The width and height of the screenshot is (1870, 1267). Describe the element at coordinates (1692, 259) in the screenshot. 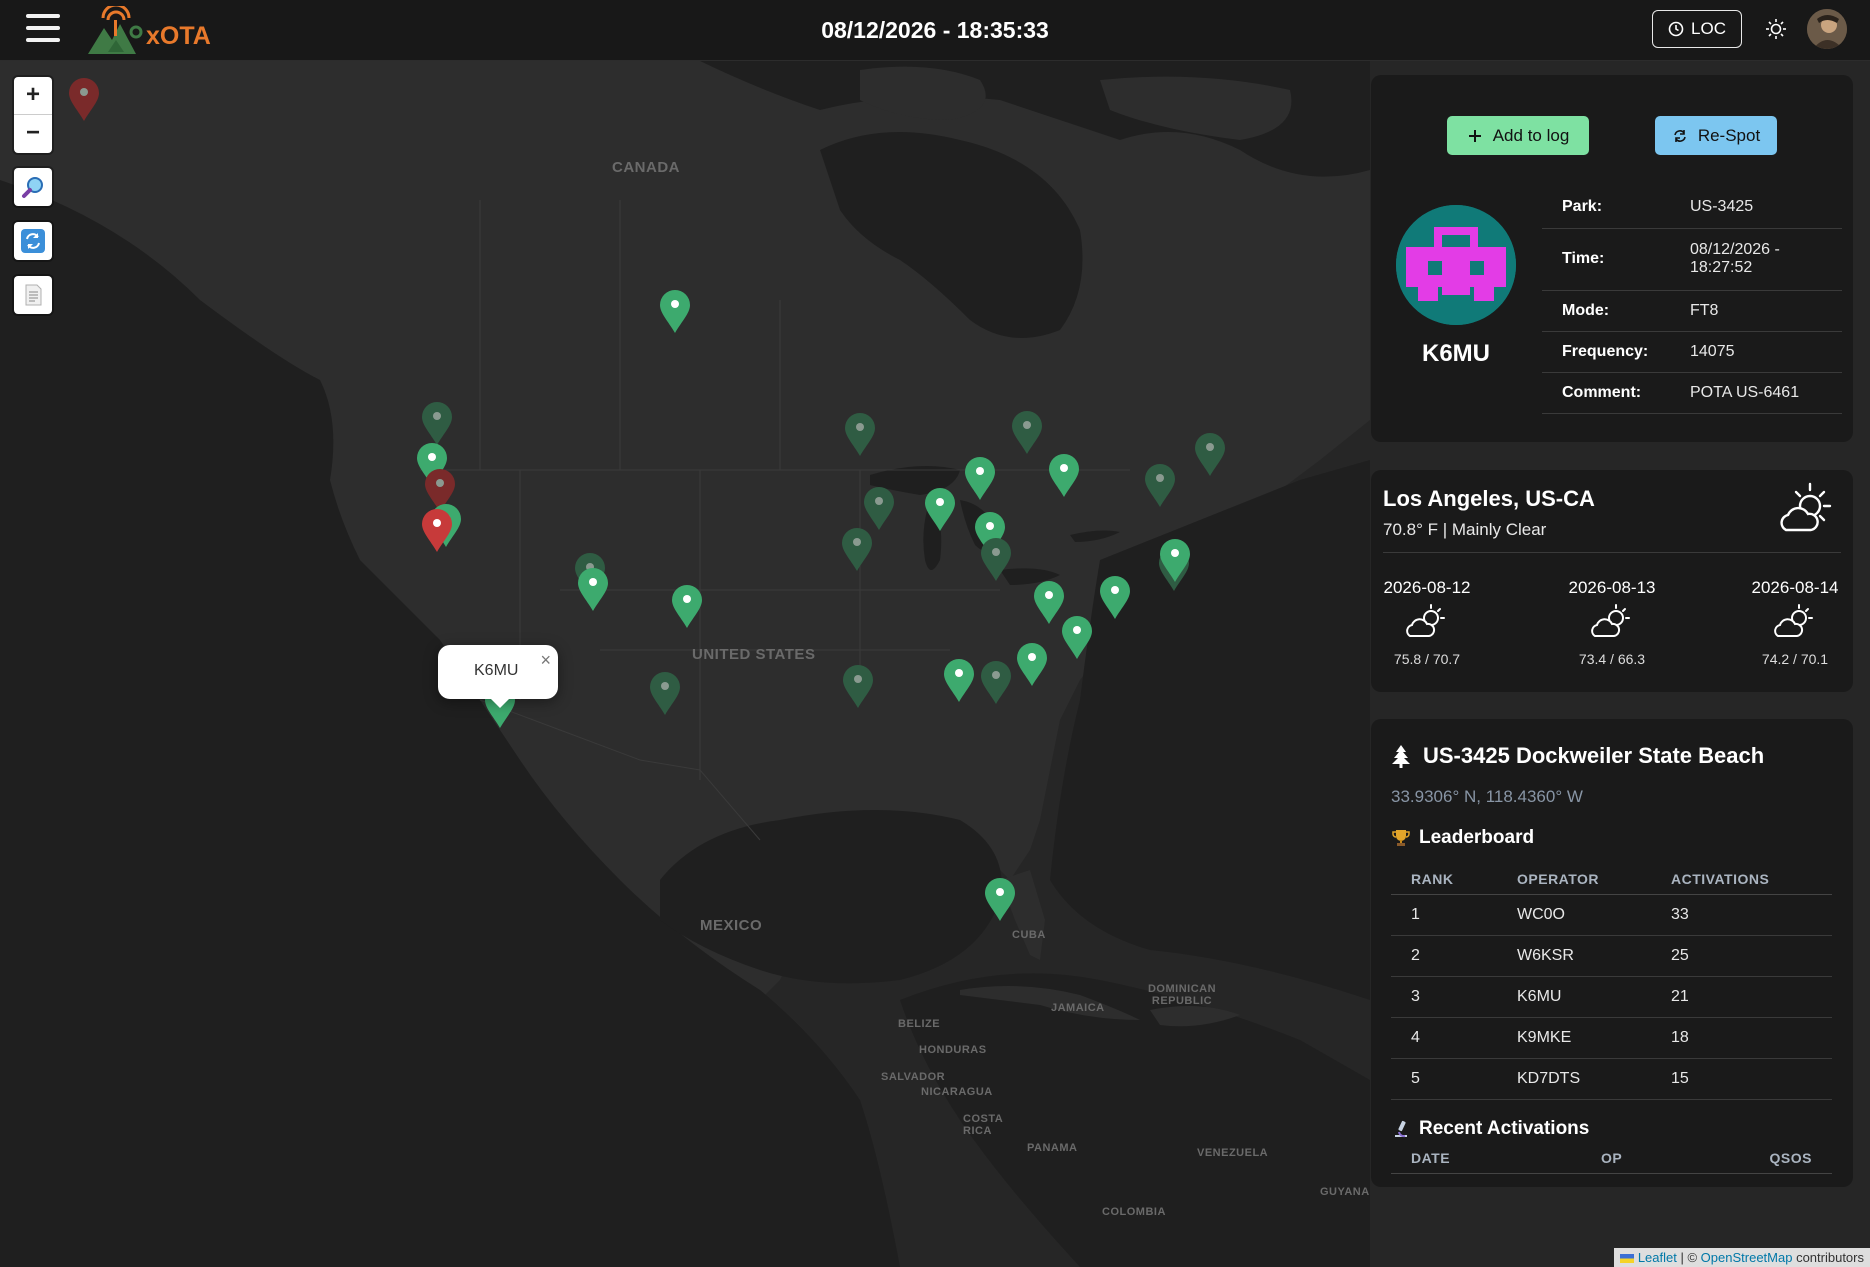

I see `info-row-time: Time: 08/12/2026 - 18:27:52` at that location.